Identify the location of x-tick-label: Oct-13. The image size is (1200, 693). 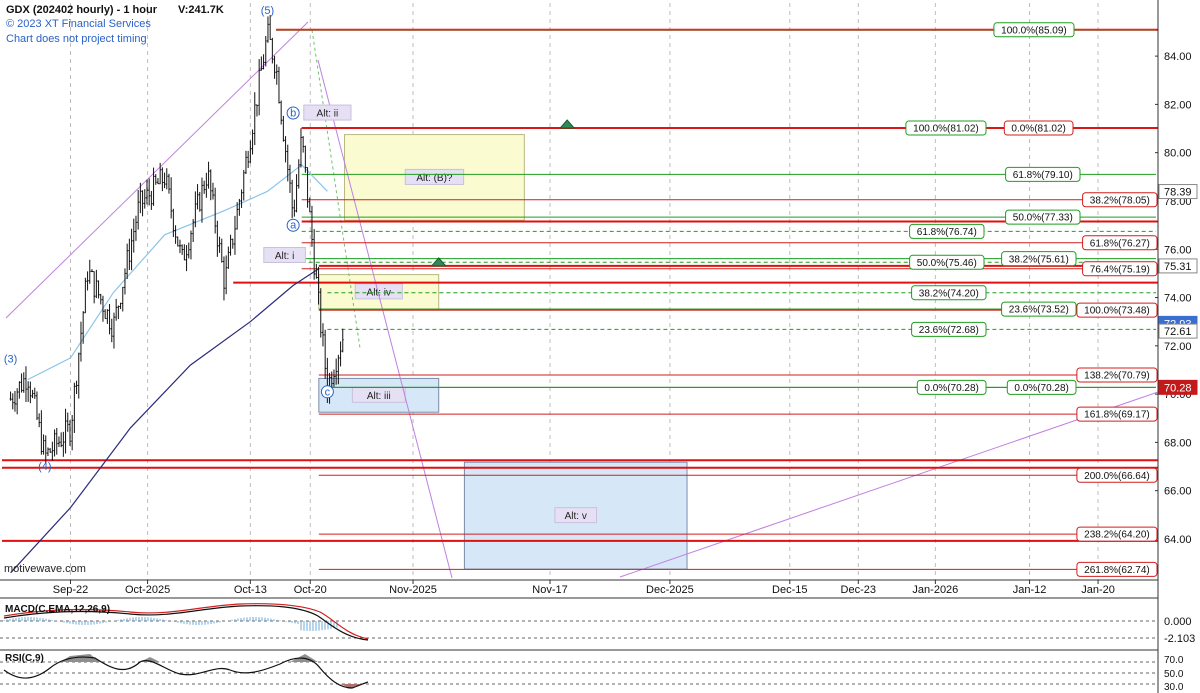
(250, 590).